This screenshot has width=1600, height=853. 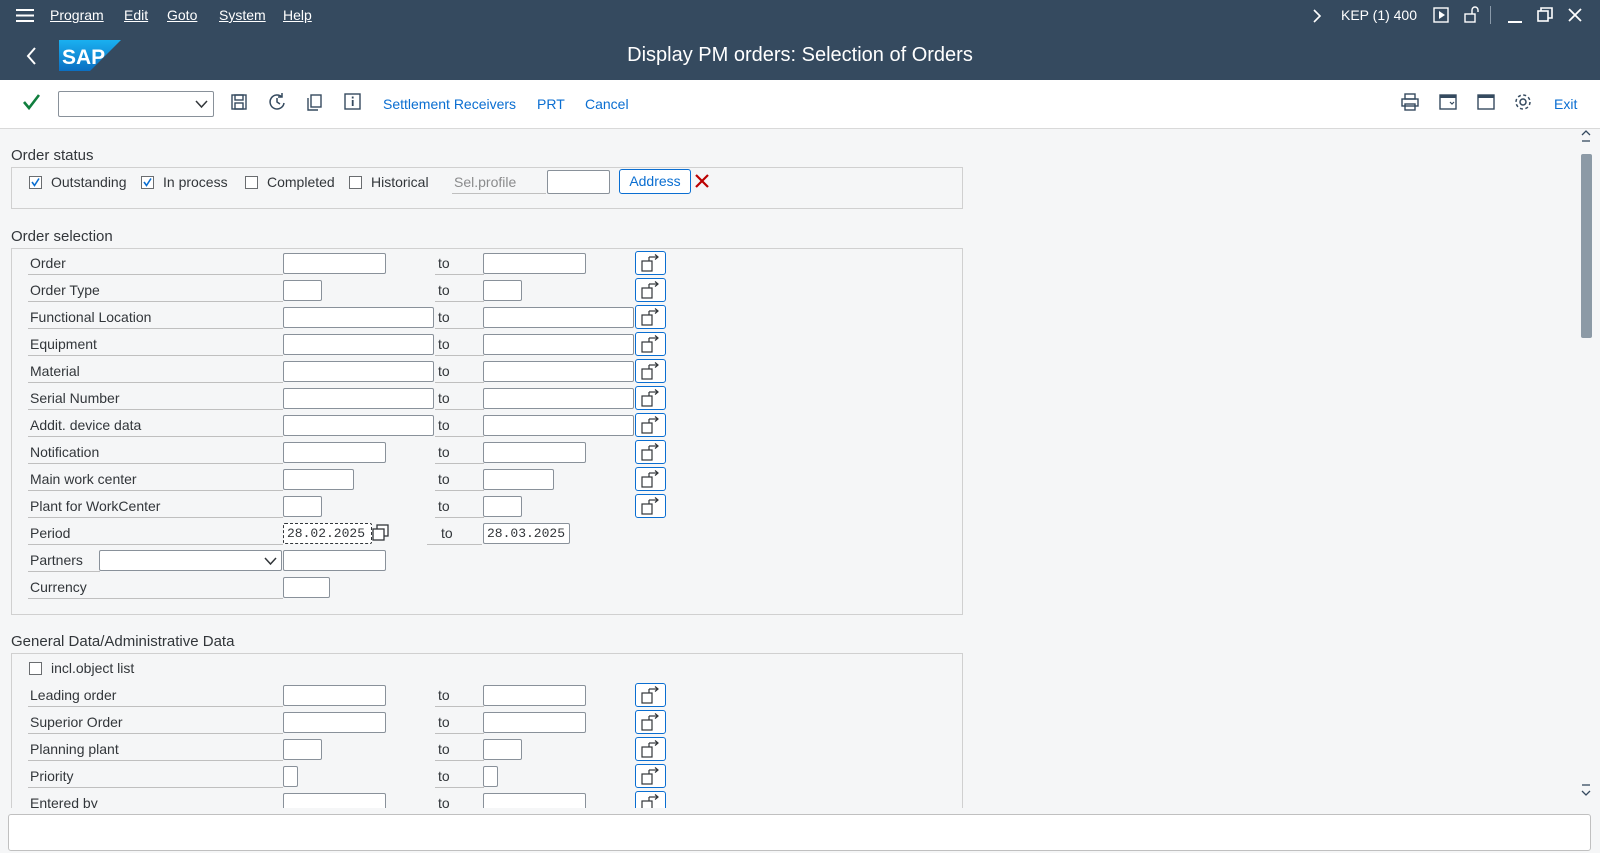 What do you see at coordinates (1450, 104) in the screenshot?
I see `new-window-icon` at bounding box center [1450, 104].